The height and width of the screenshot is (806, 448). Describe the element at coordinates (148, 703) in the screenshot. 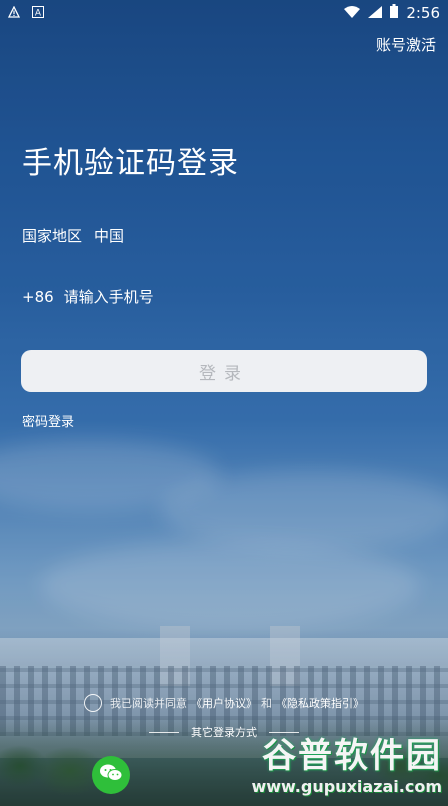

I see `agree-prefix: 我已阅读并同意` at that location.